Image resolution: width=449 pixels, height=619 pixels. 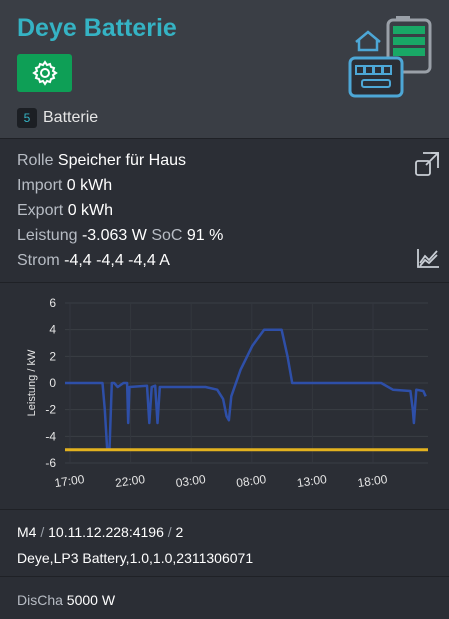 What do you see at coordinates (40, 210) in the screenshot?
I see `export-label: Export` at bounding box center [40, 210].